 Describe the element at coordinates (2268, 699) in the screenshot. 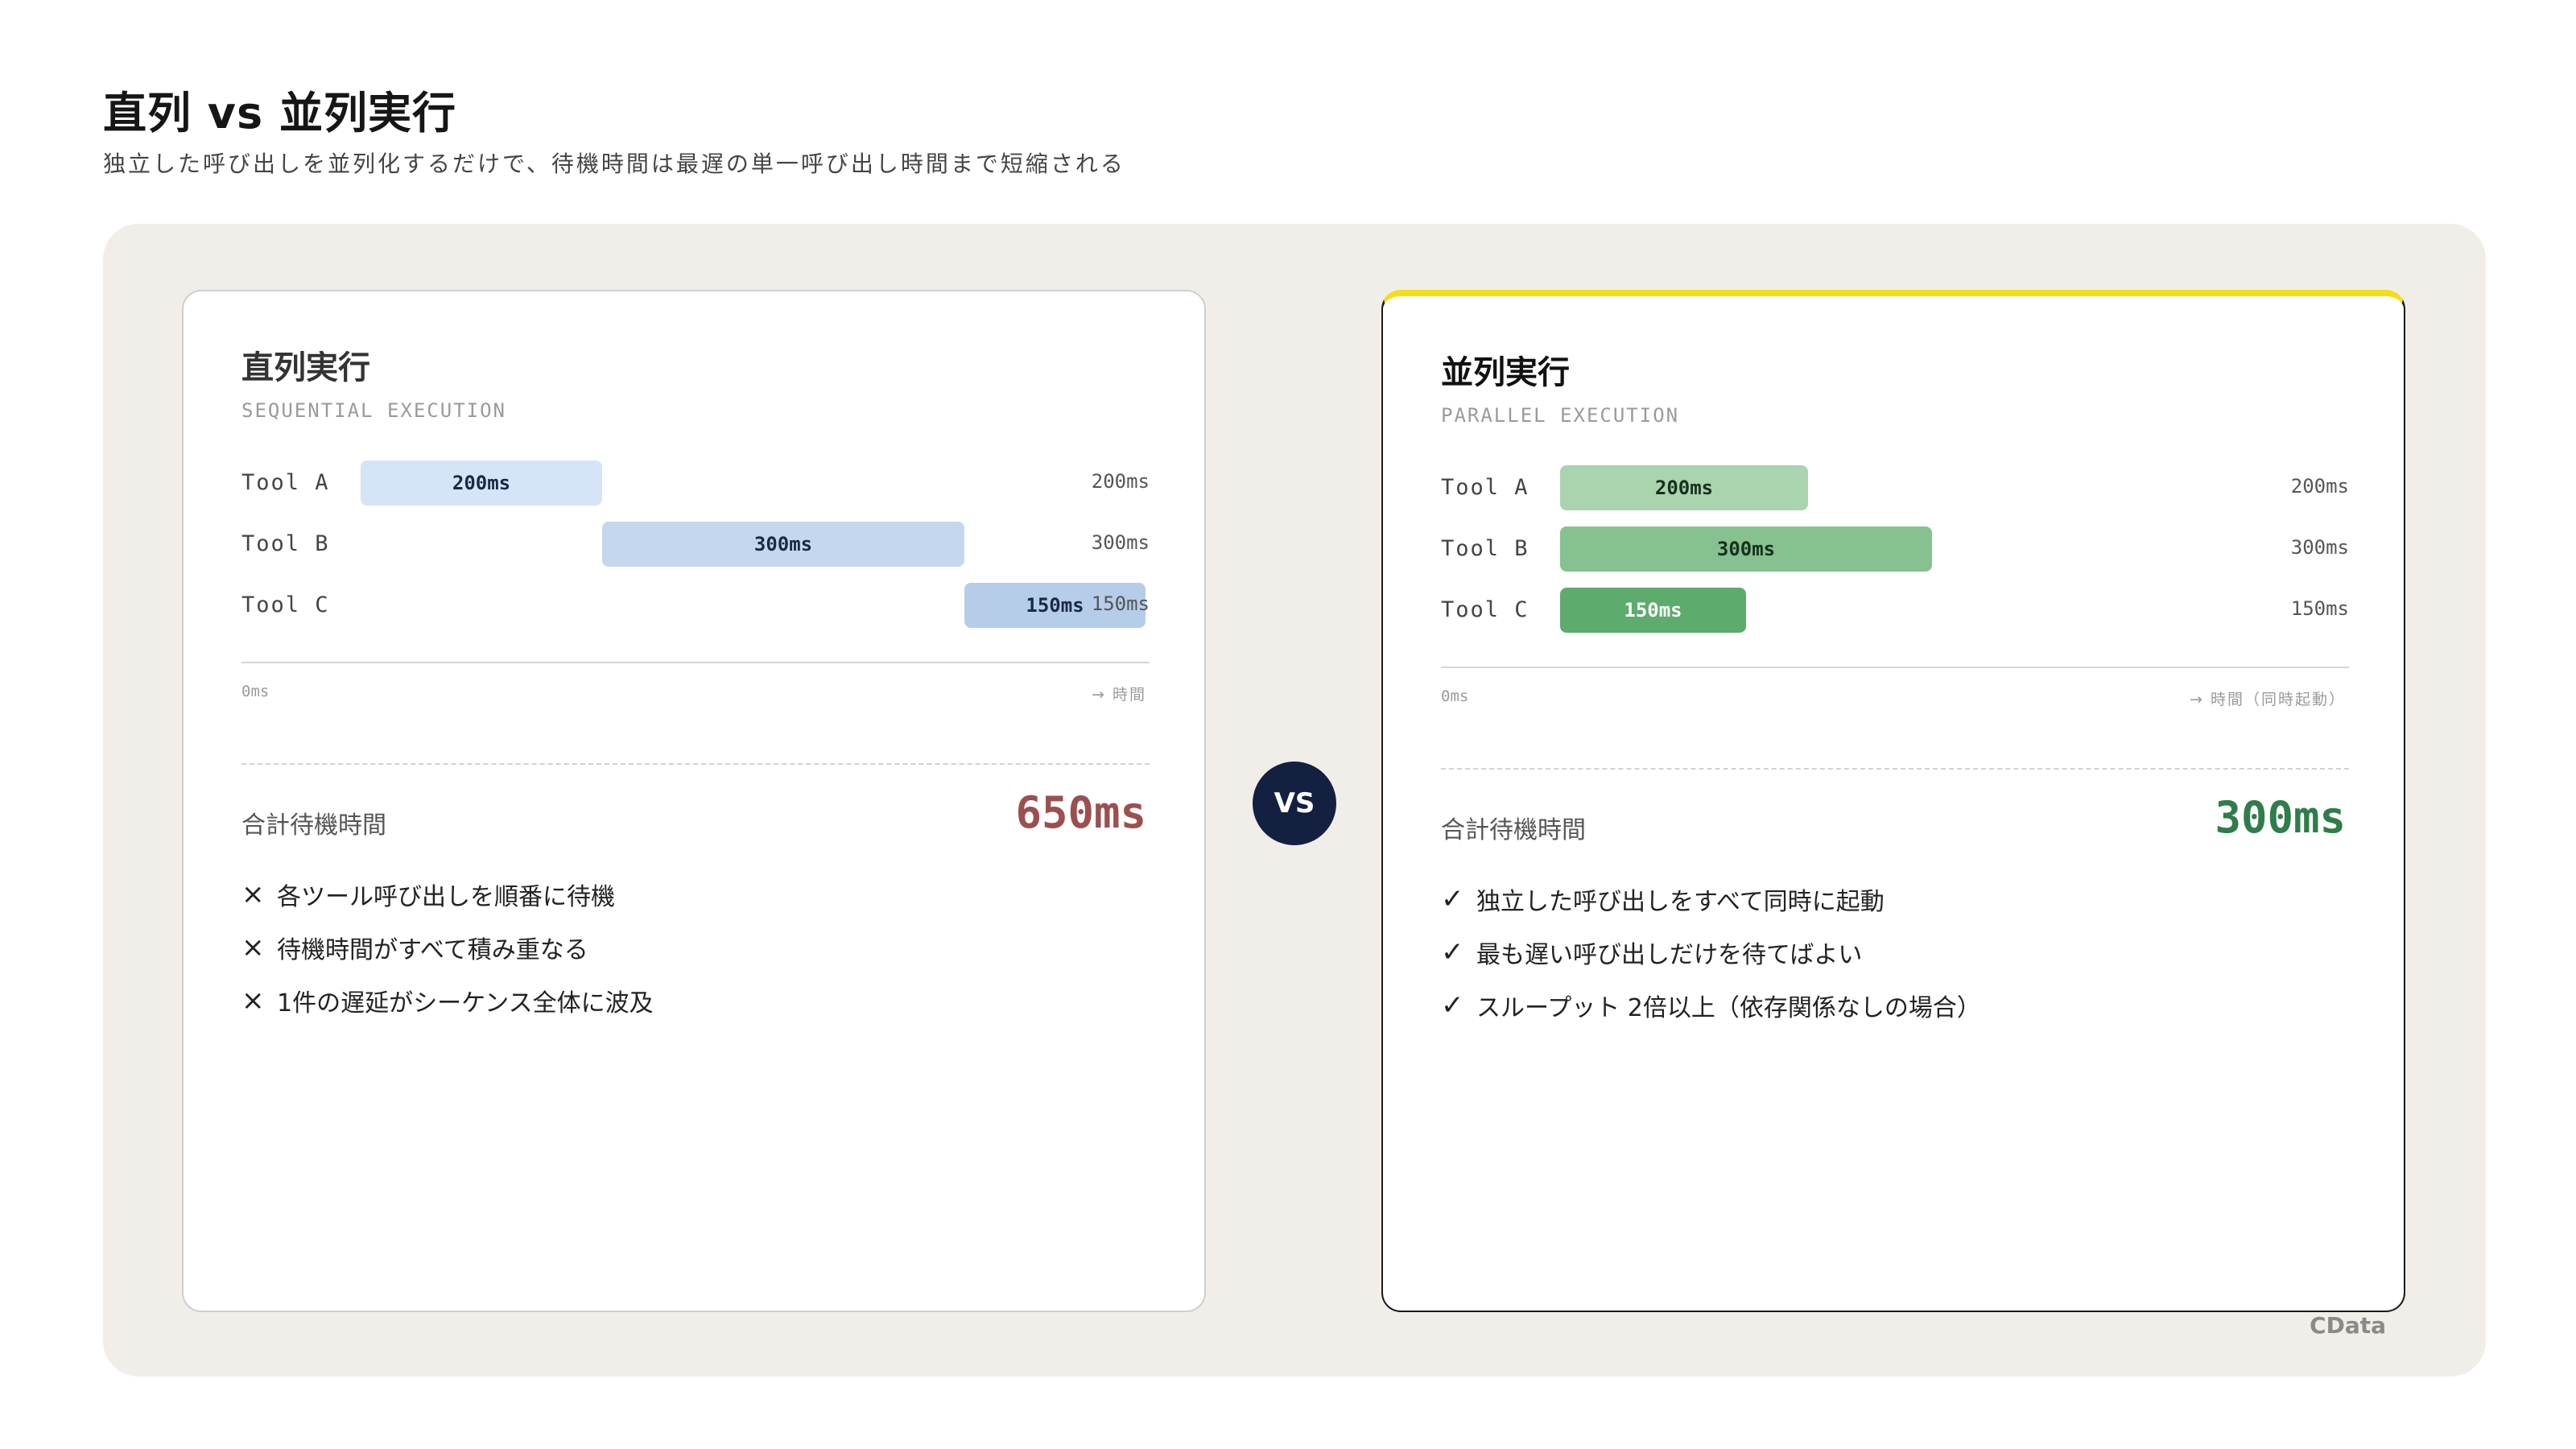

I see `axis-time-label: → 時間（同時起動）` at that location.